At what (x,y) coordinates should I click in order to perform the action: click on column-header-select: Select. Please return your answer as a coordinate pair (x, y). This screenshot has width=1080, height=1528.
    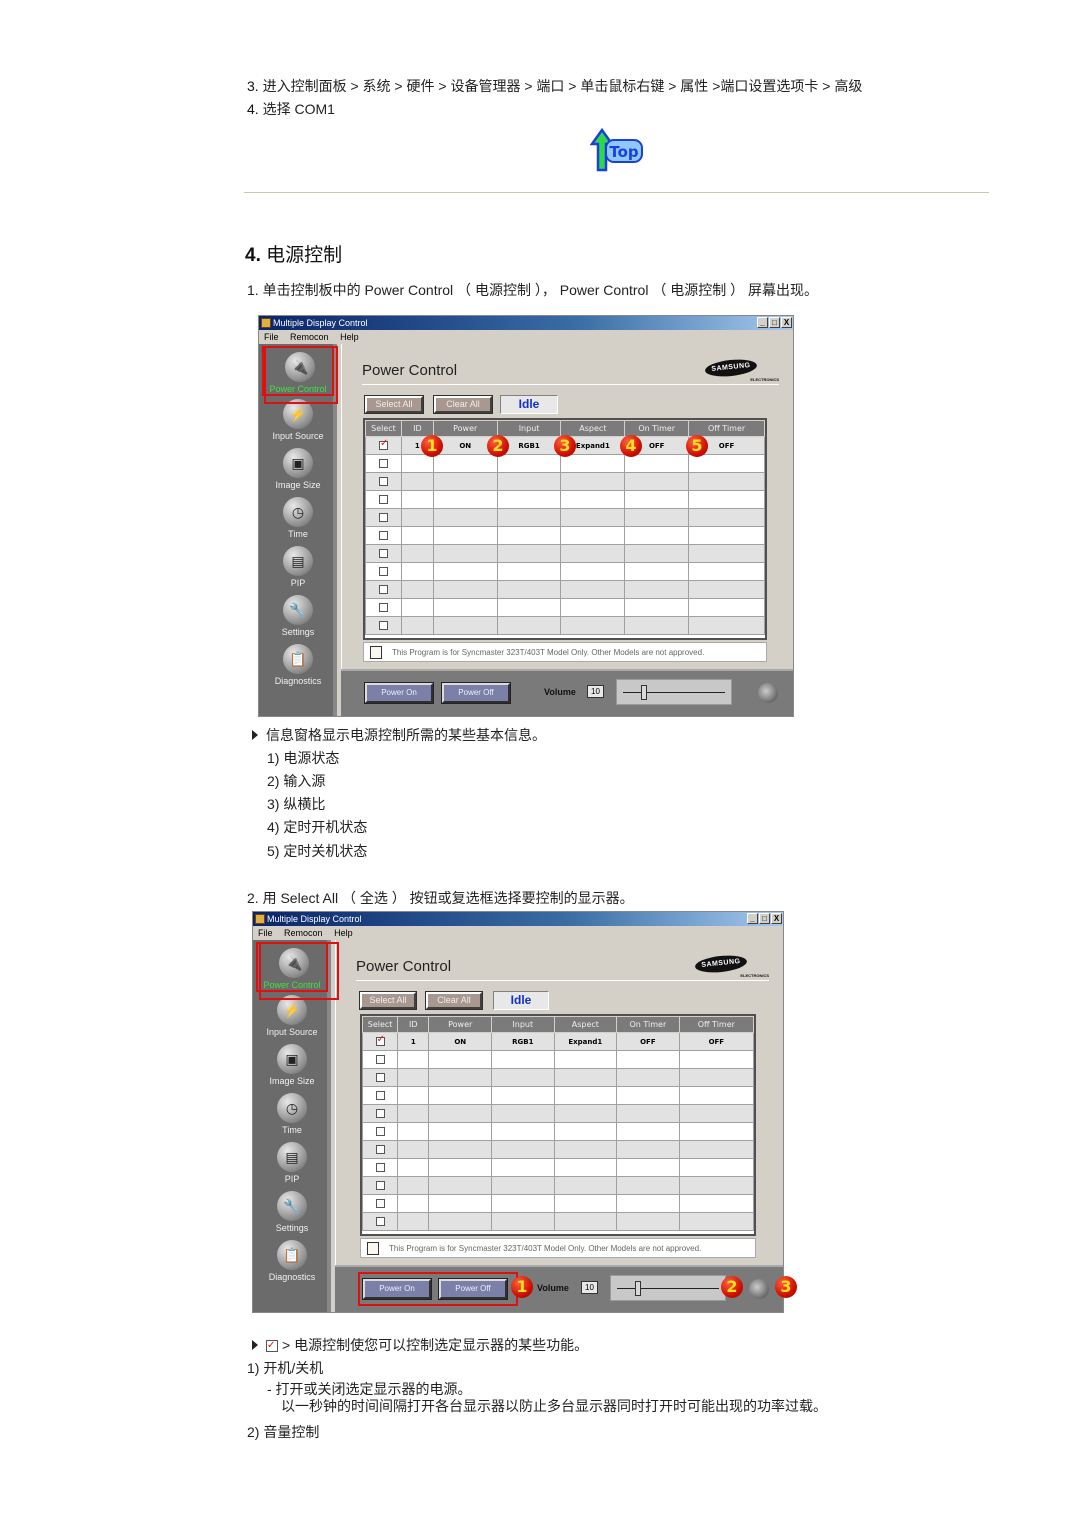
    Looking at the image, I should click on (380, 1024).